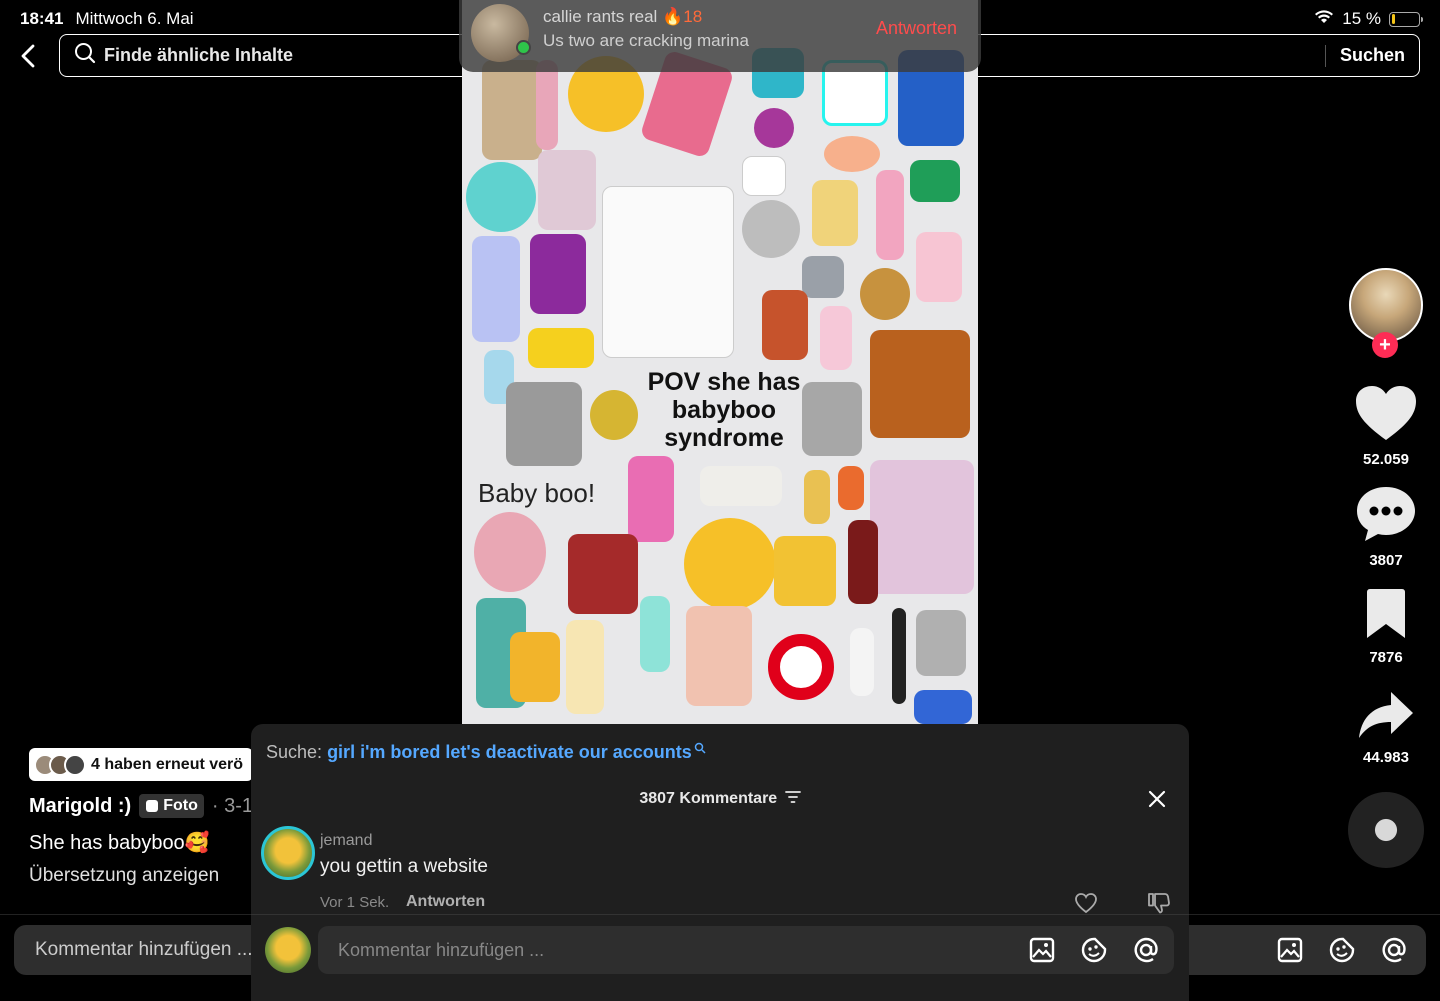 This screenshot has width=1440, height=1001. I want to click on comment-text: you gettin a website, so click(404, 866).